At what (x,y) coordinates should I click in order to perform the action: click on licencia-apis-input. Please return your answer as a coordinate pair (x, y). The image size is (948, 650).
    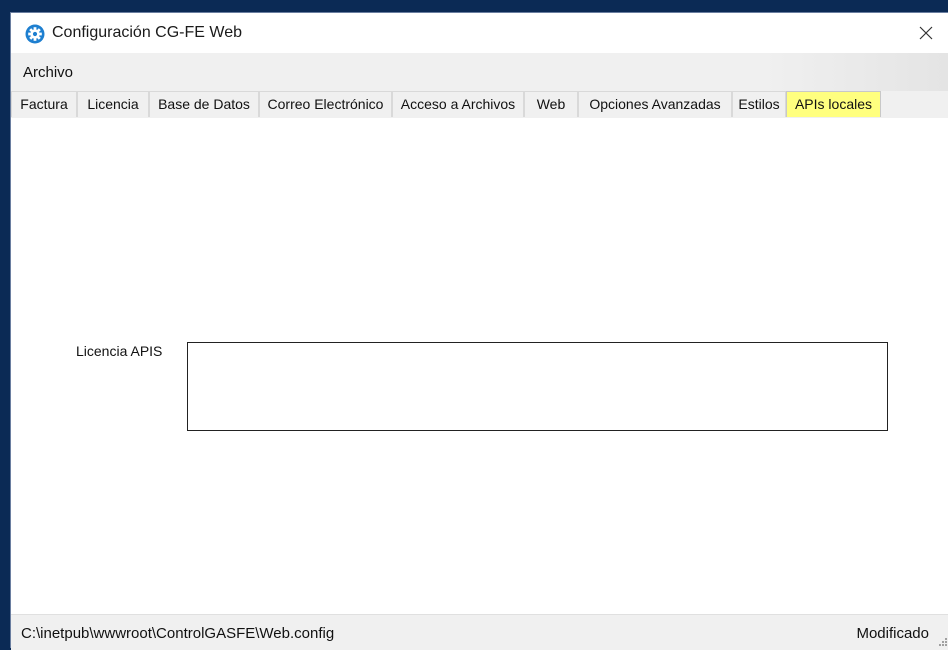
    Looking at the image, I should click on (537, 386).